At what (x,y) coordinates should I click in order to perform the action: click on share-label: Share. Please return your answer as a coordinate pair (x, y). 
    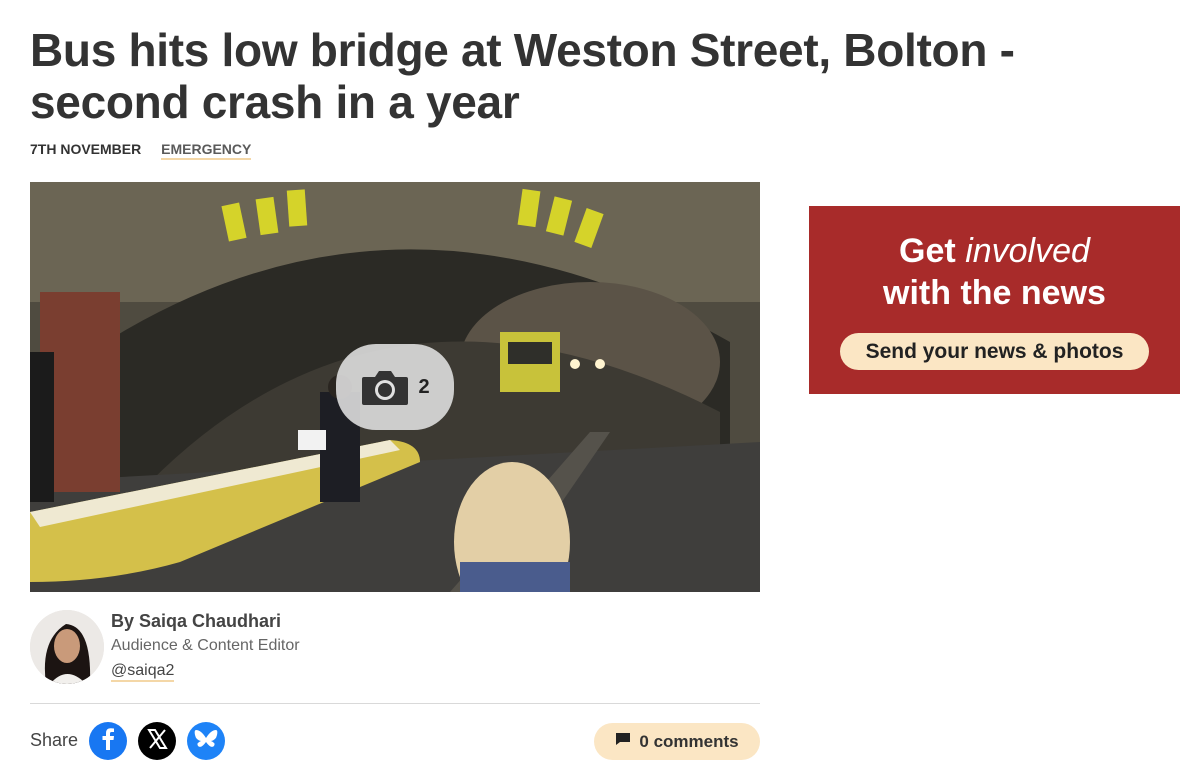
    Looking at the image, I should click on (54, 740).